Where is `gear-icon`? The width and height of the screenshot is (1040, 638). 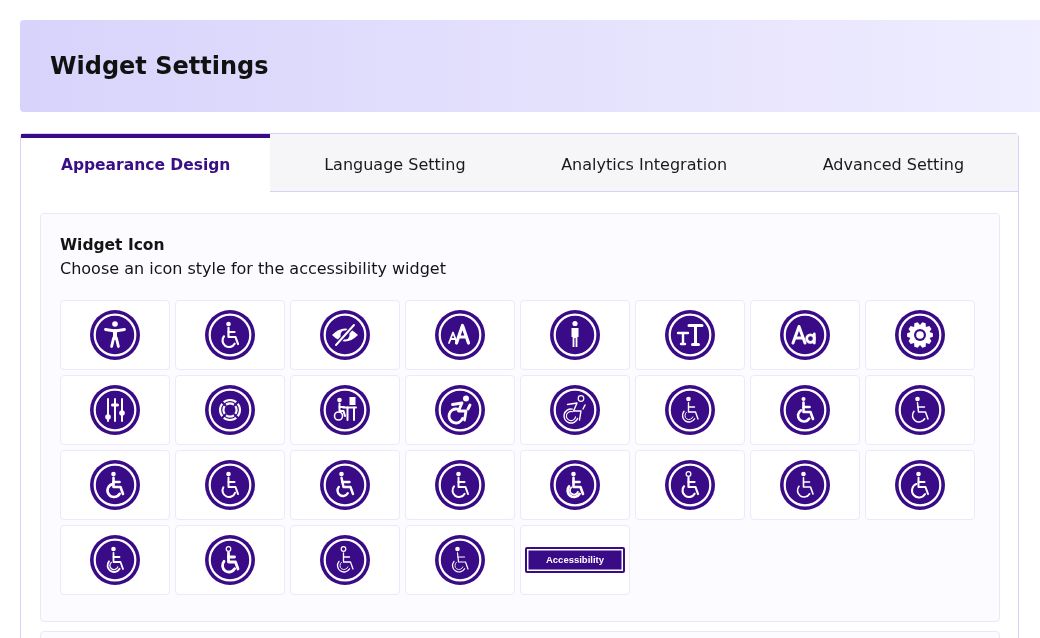 gear-icon is located at coordinates (920, 335).